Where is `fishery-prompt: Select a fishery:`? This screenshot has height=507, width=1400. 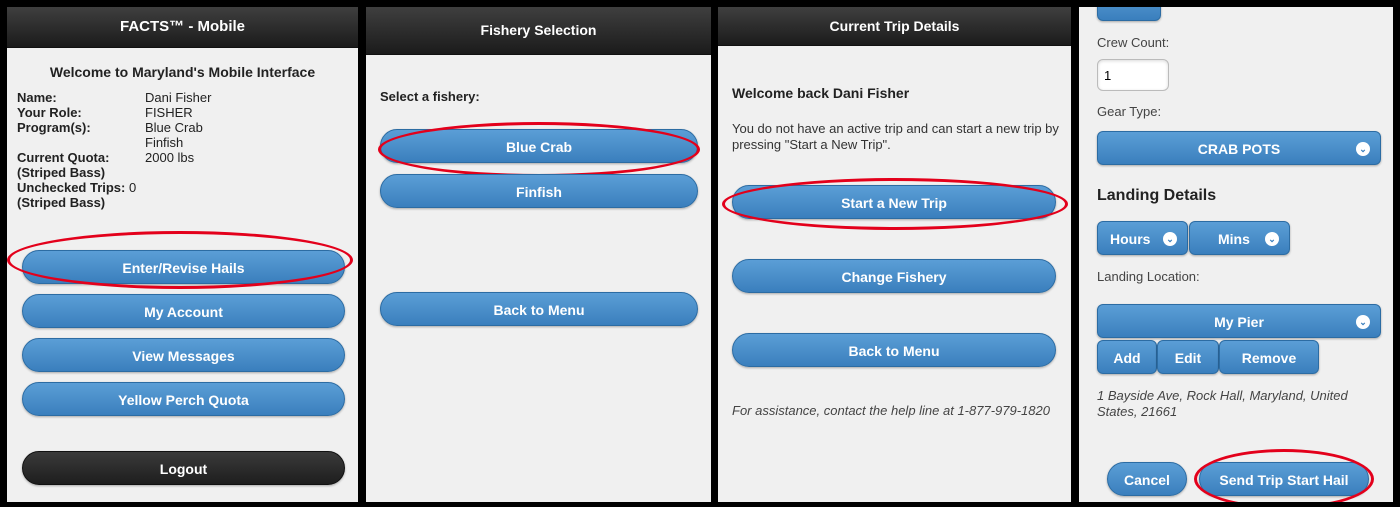 fishery-prompt: Select a fishery: is located at coordinates (430, 96).